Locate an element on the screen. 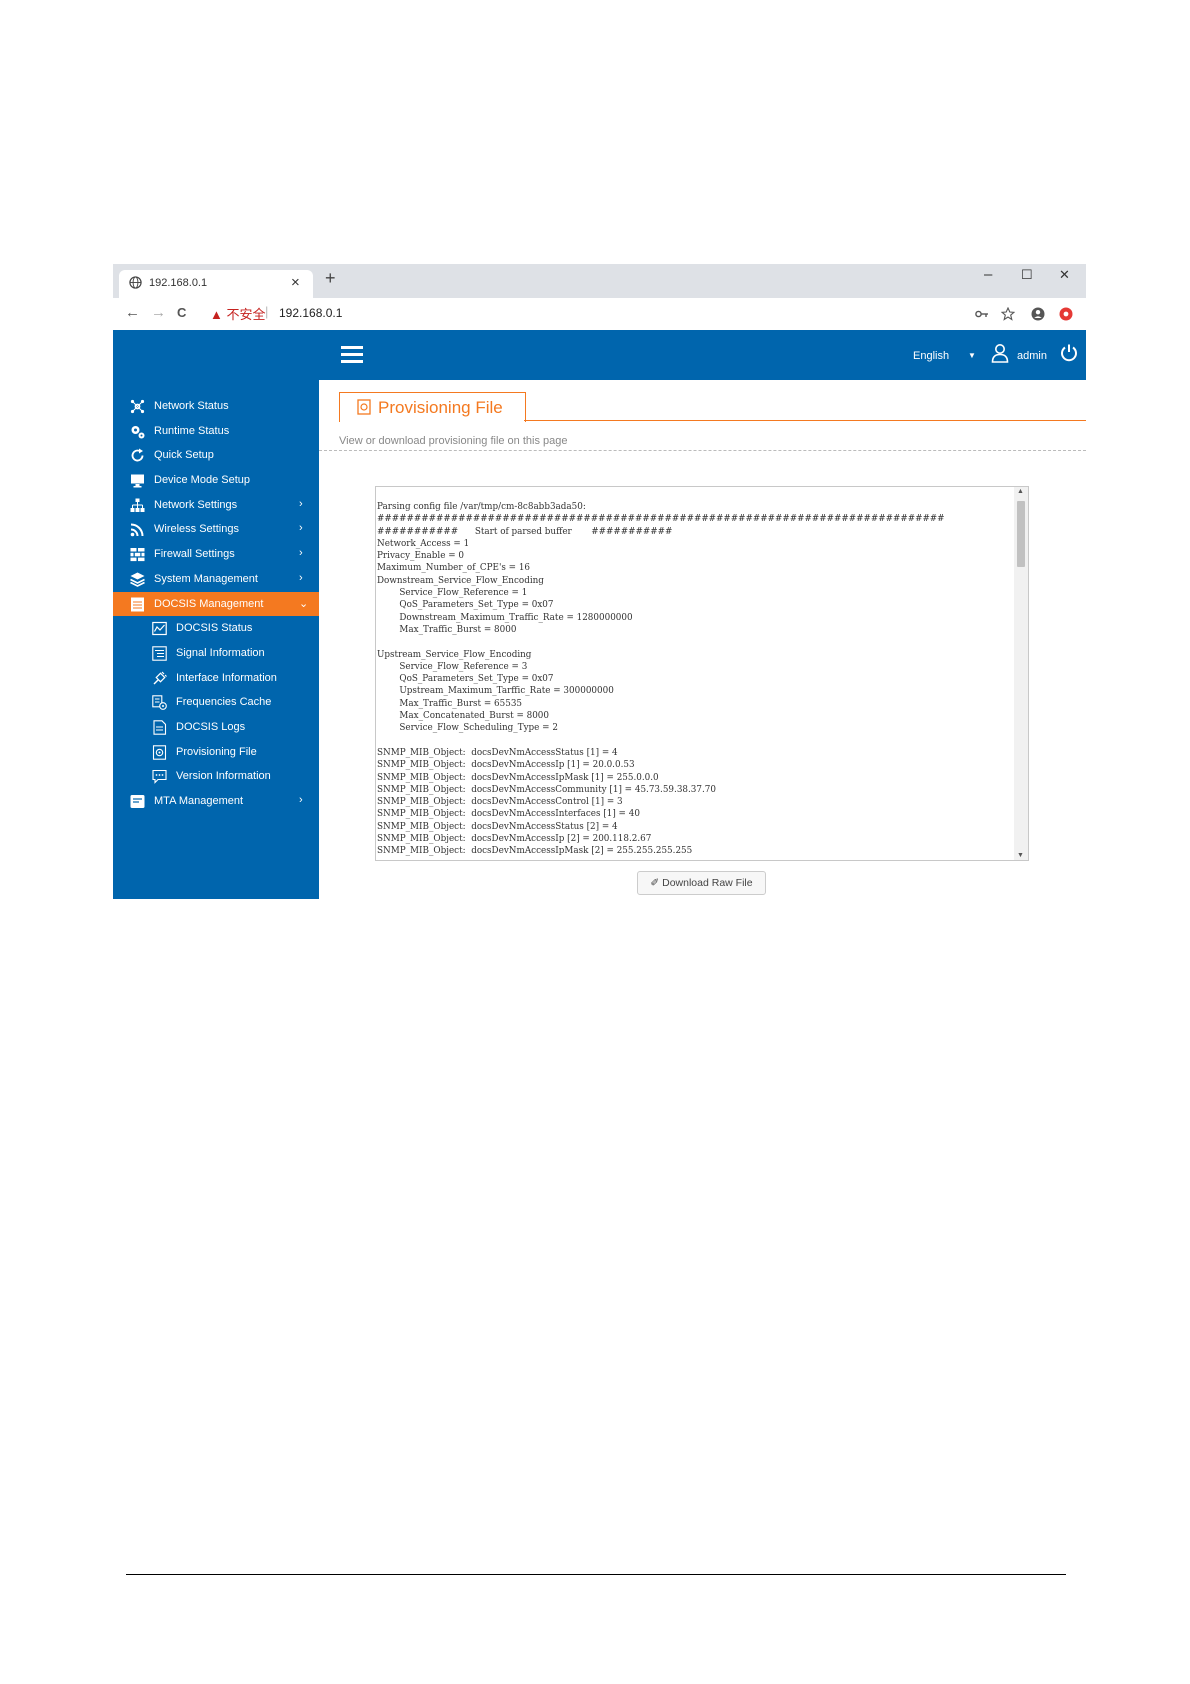 The height and width of the screenshot is (1684, 1190). sidebar-item-label: DOCSIS Management is located at coordinates (209, 603).